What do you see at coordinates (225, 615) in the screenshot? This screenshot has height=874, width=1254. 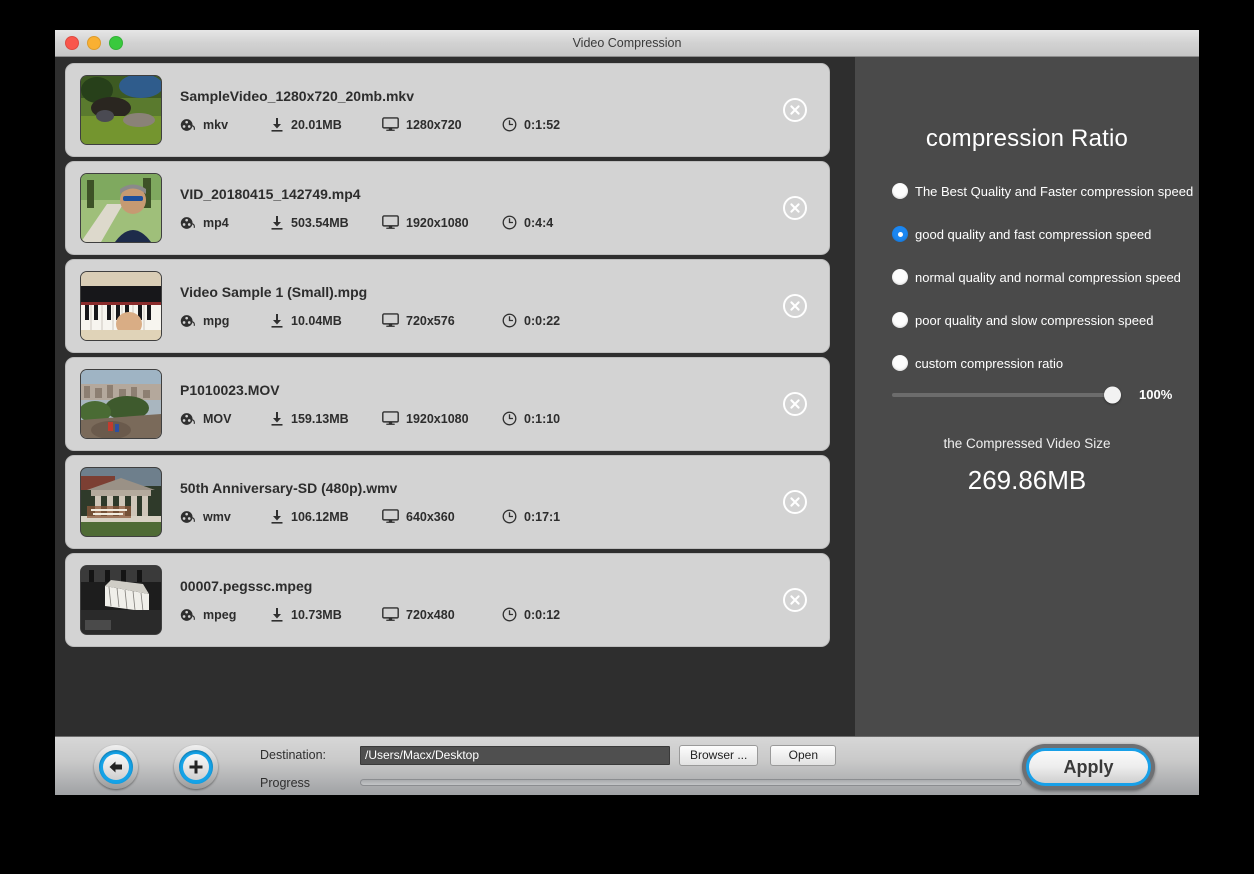 I see `video-format: mpeg` at bounding box center [225, 615].